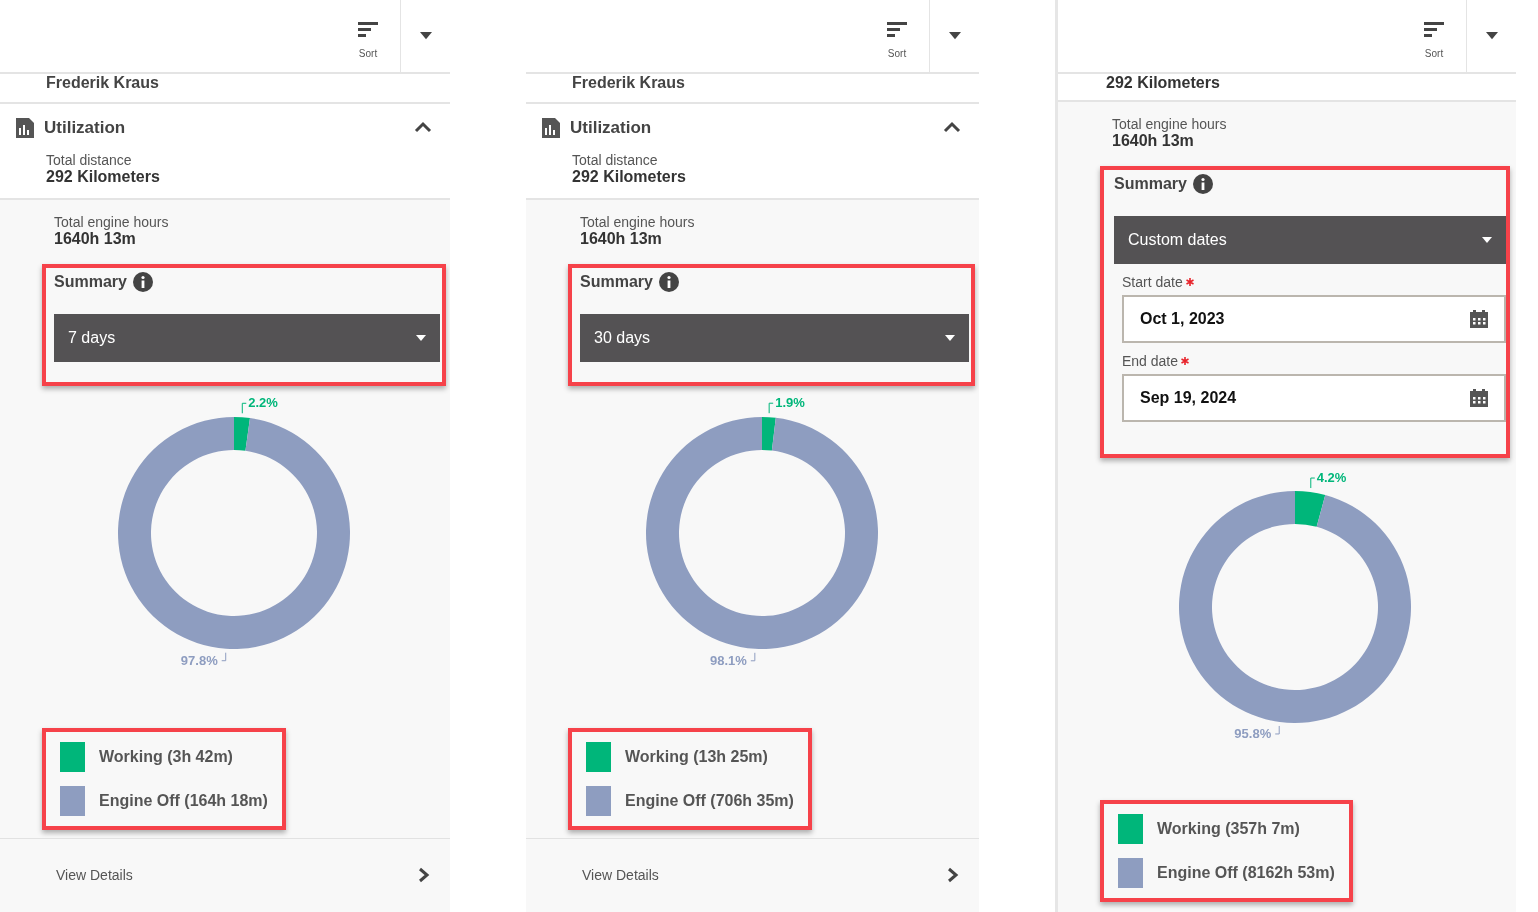 The width and height of the screenshot is (1538, 912). Describe the element at coordinates (183, 801) in the screenshot. I see `legend-label: Engine Off (164h 18m)` at that location.